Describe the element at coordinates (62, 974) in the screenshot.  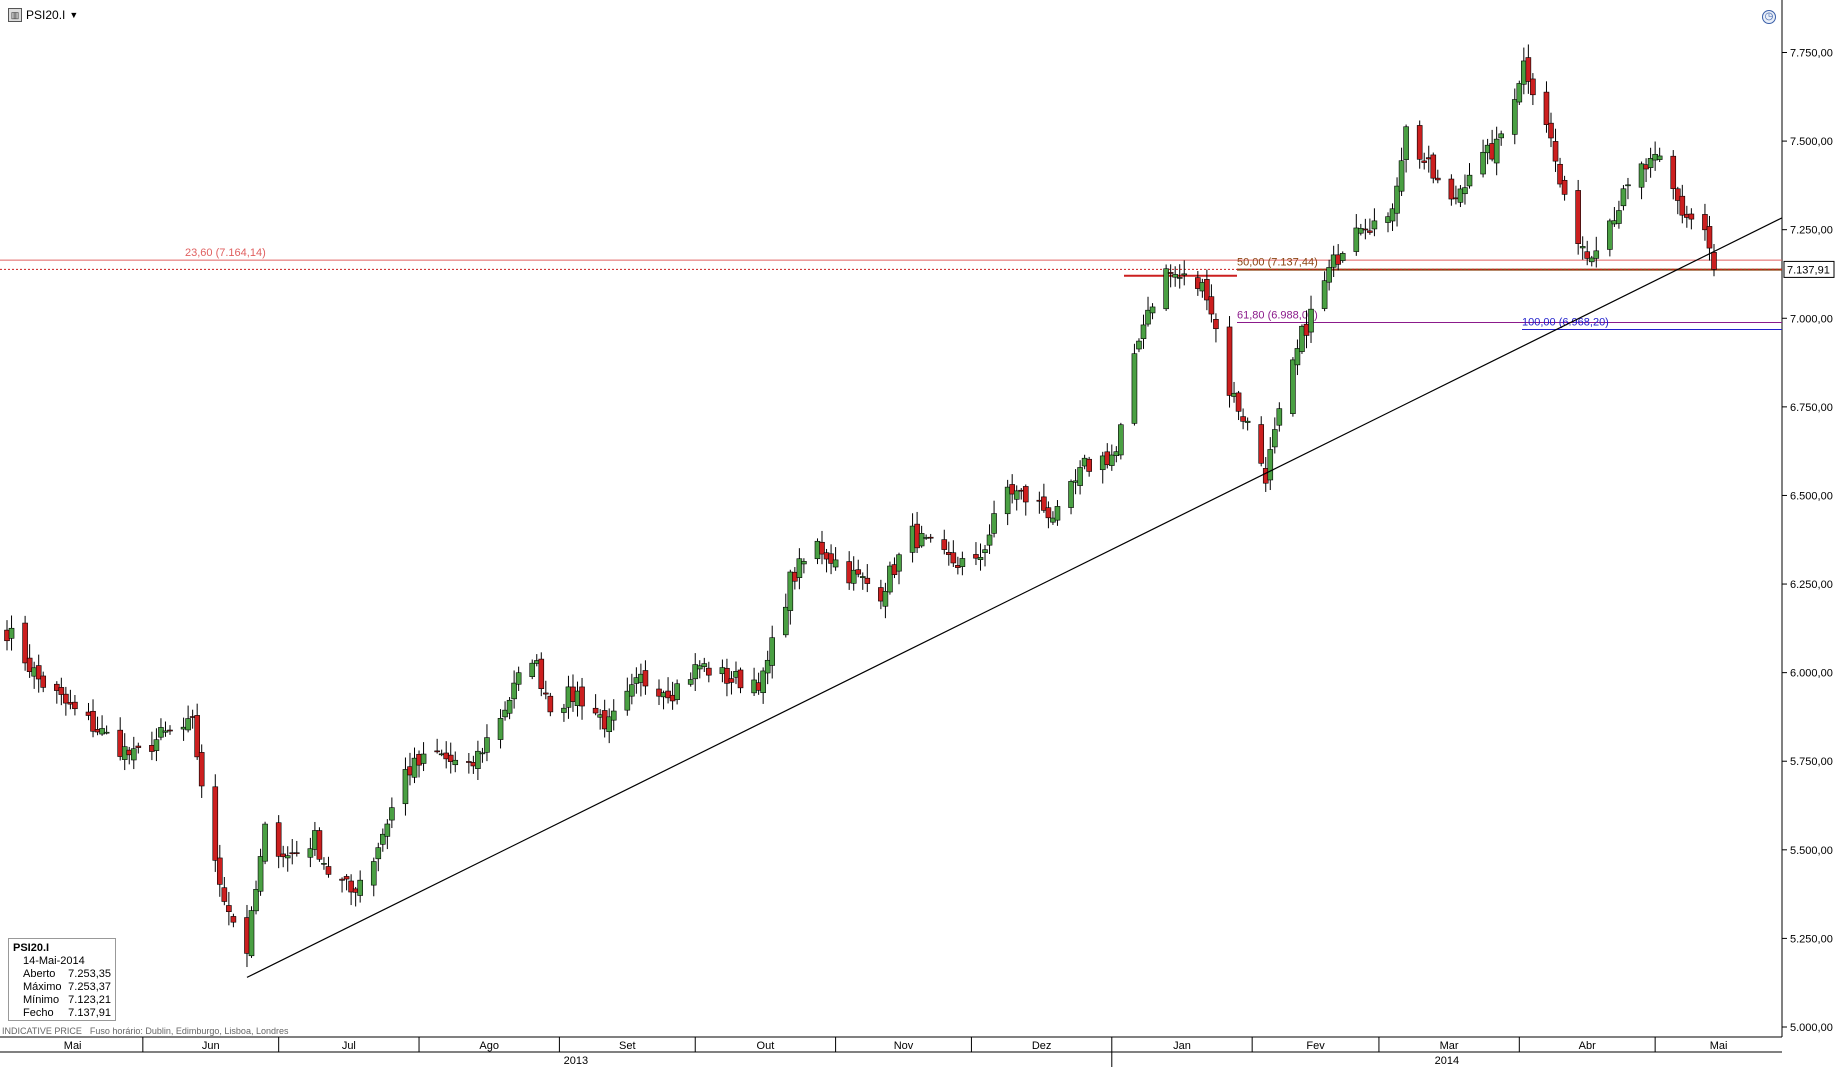
I see `info-open-row: Aberto 7.253,35` at that location.